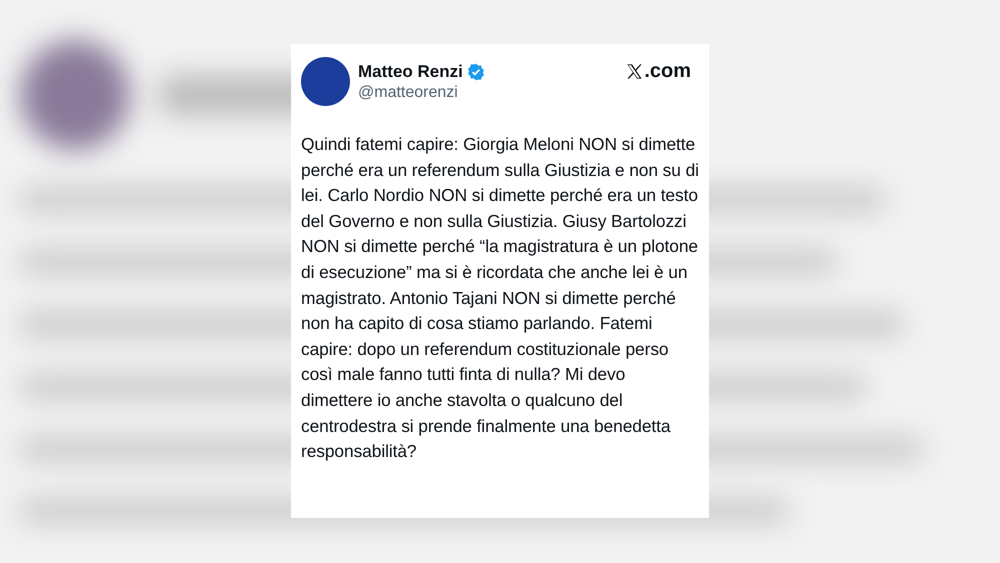 This screenshot has height=563, width=1000. I want to click on author-name: Matteo Renzi, so click(410, 72).